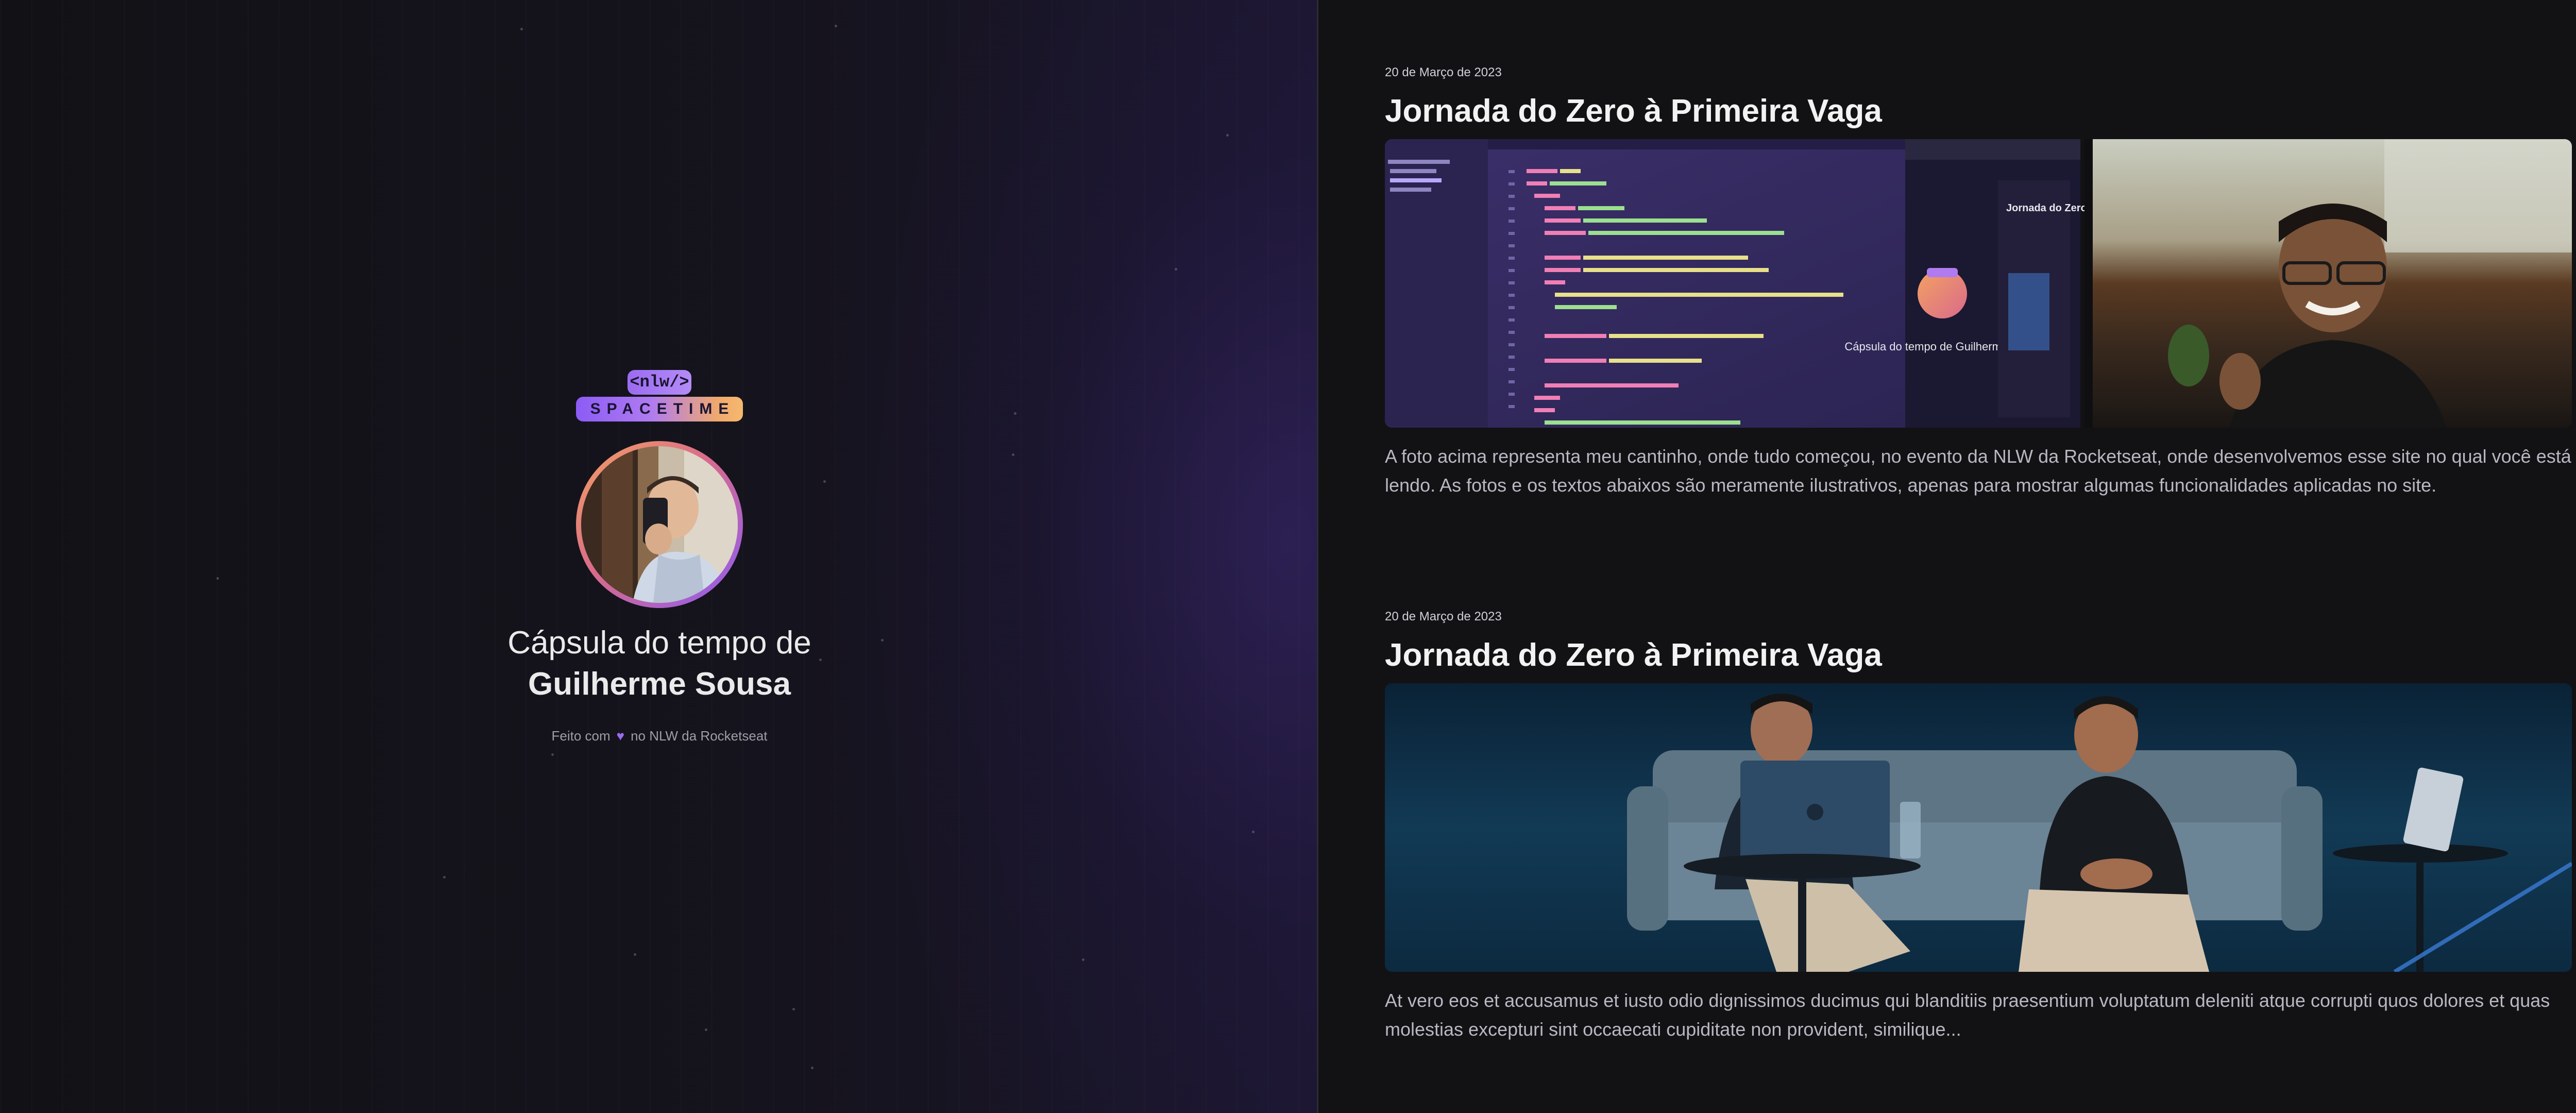 The height and width of the screenshot is (1113, 2576). I want to click on logo-wordmark: SPACETIME, so click(659, 409).